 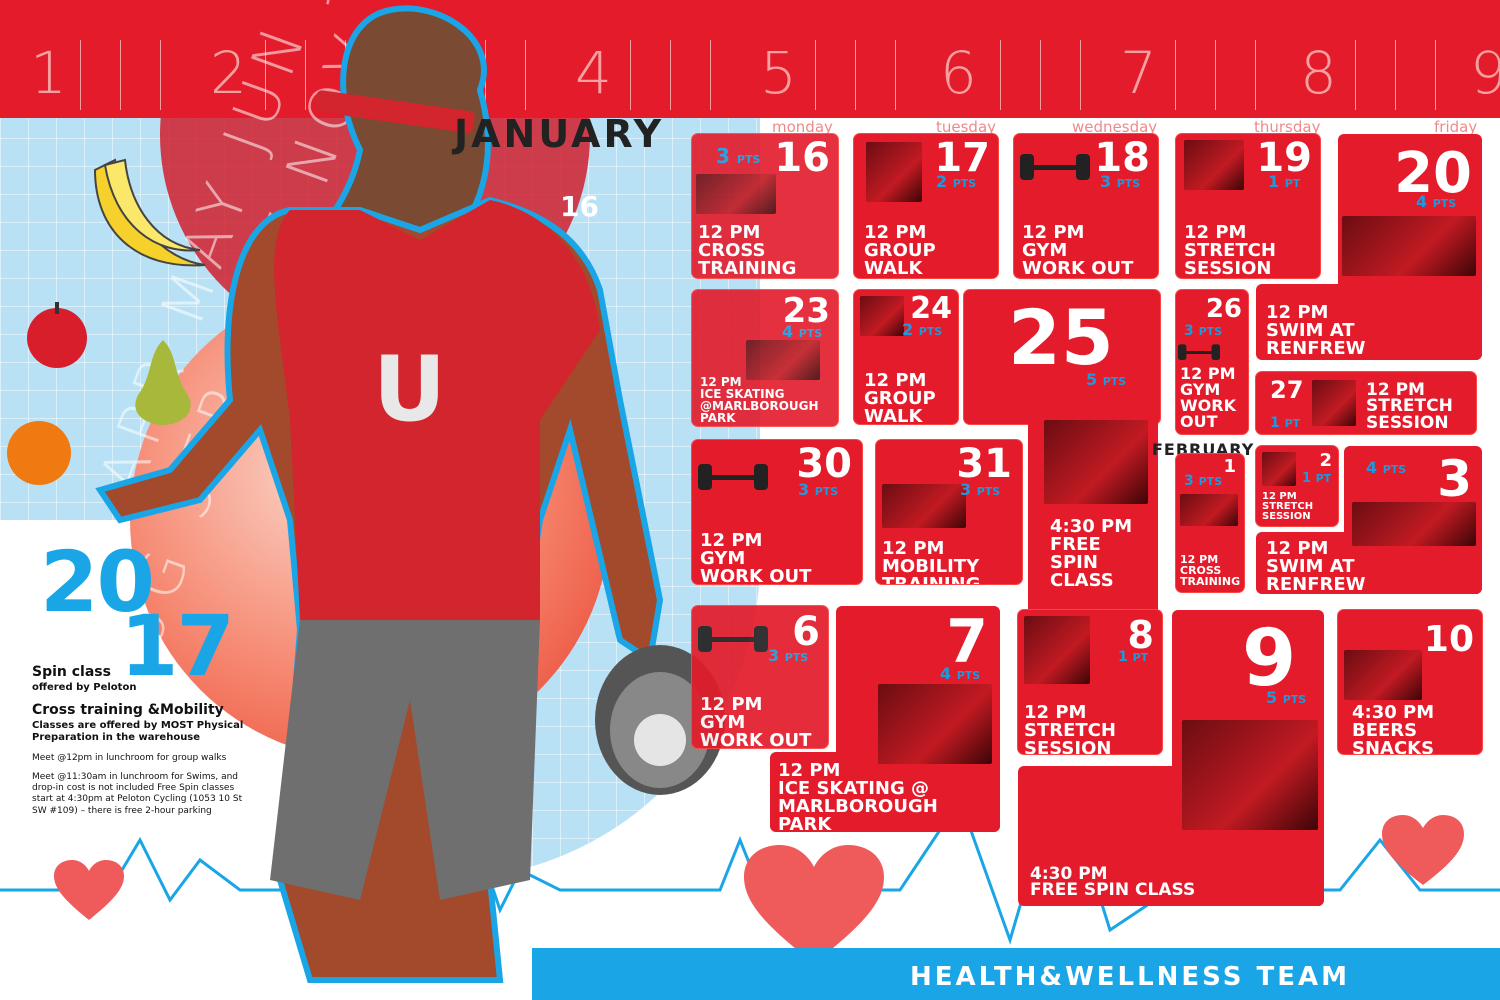 What do you see at coordinates (1210, 523) in the screenshot?
I see `event-card-feb-1: 1 3 PTS 12 PM CROSS TRAINING` at bounding box center [1210, 523].